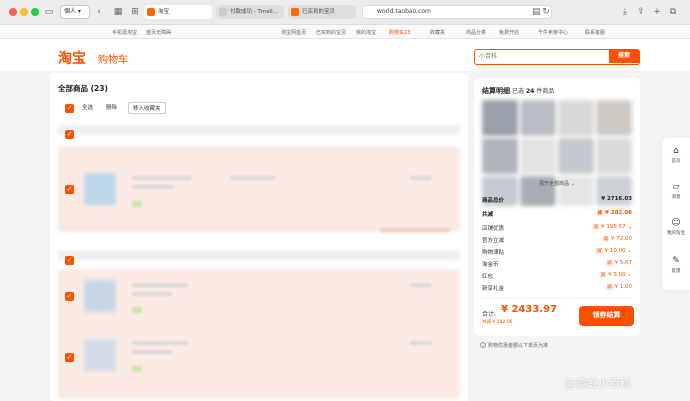  I want to click on profile-selector: 個人 ▾, so click(75, 12).